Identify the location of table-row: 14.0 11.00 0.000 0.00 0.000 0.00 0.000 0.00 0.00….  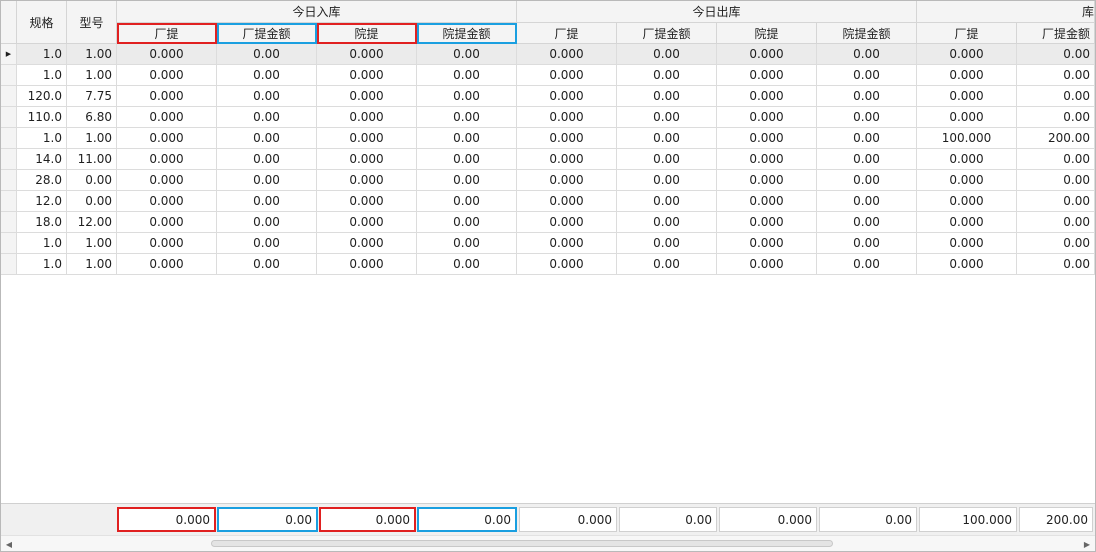
(548, 159).